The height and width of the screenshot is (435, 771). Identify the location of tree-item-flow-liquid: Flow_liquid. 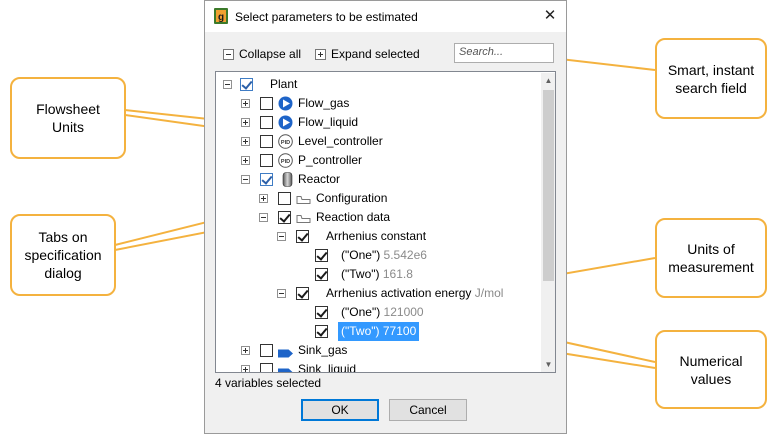
(376, 122).